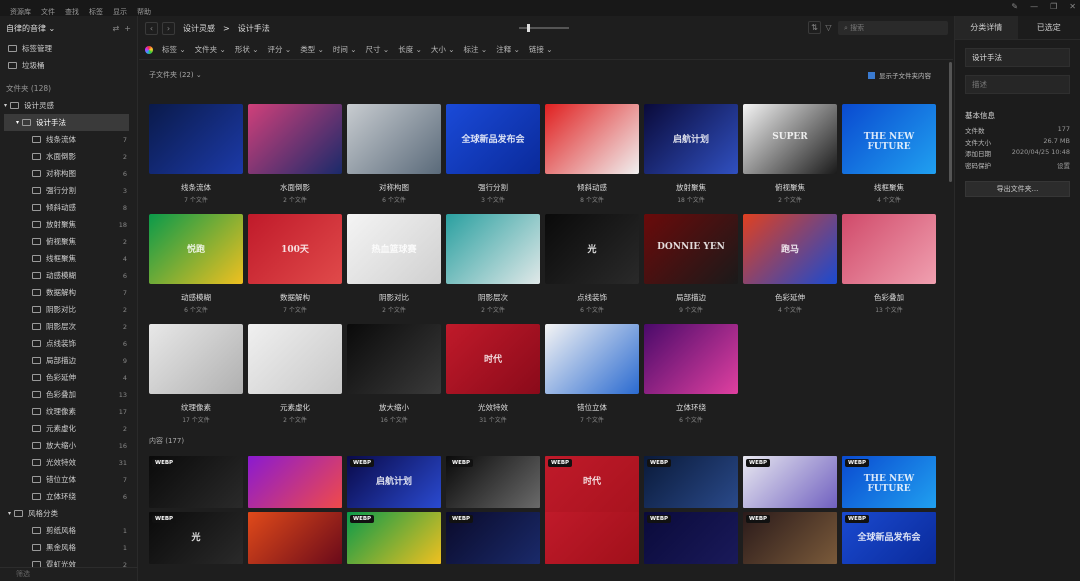  Describe the element at coordinates (493, 139) in the screenshot. I see `subfolder-thumbnail: 全球新品发布会` at that location.